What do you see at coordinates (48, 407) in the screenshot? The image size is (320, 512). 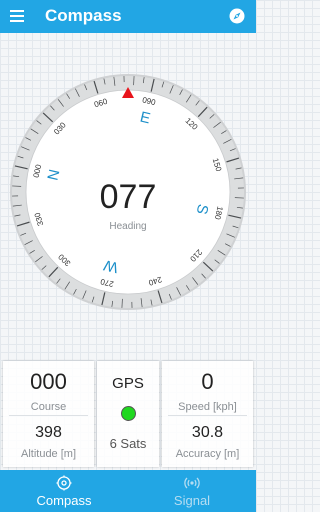 I see `course-label: Course` at bounding box center [48, 407].